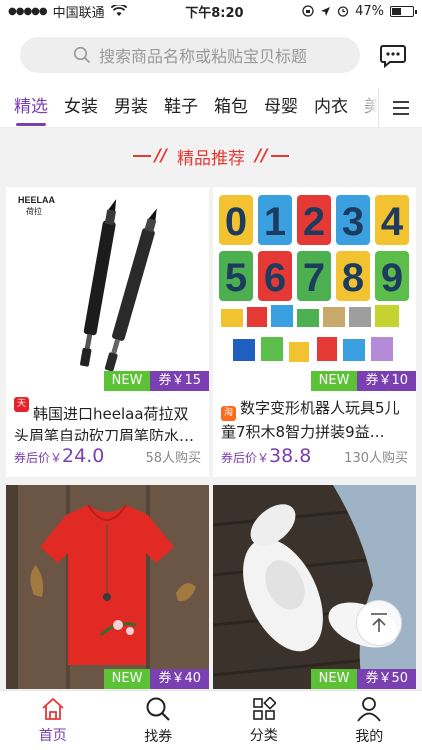 Image resolution: width=422 pixels, height=750 pixels. I want to click on product-card: NEW 券￥40, so click(107, 587).